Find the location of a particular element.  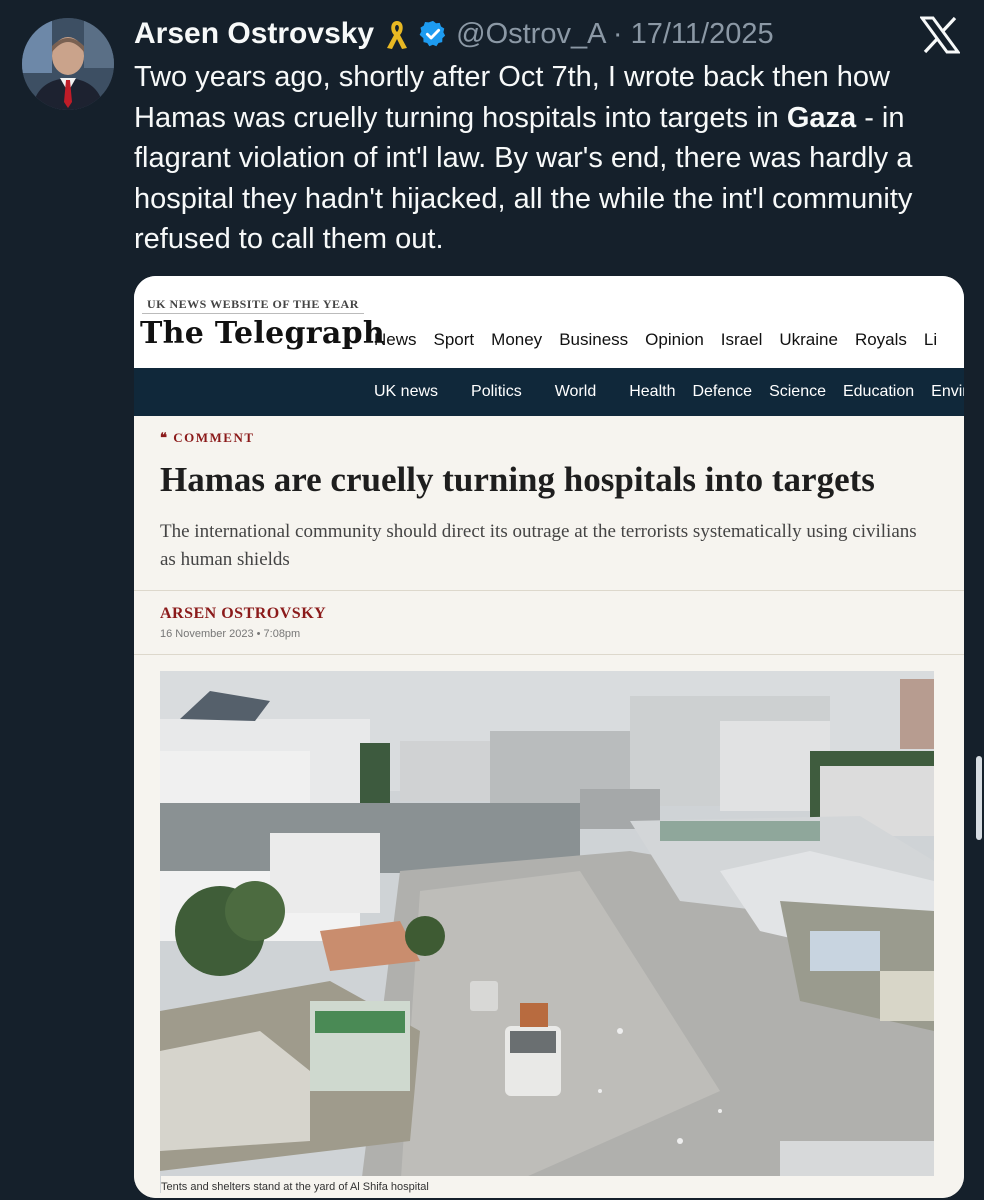

author-name: Arsen Ostrovsky is located at coordinates (254, 34).